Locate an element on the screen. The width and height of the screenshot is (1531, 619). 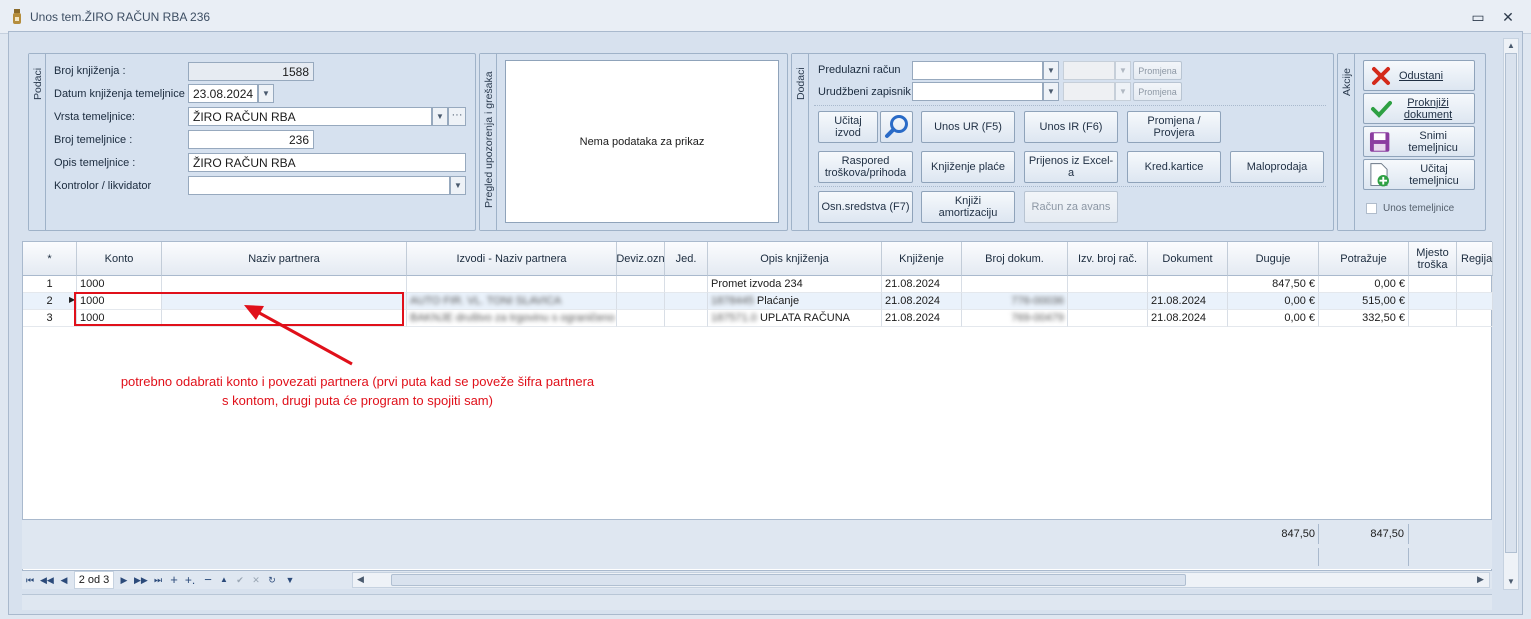
add-icon: + is located at coordinates (174, 580).